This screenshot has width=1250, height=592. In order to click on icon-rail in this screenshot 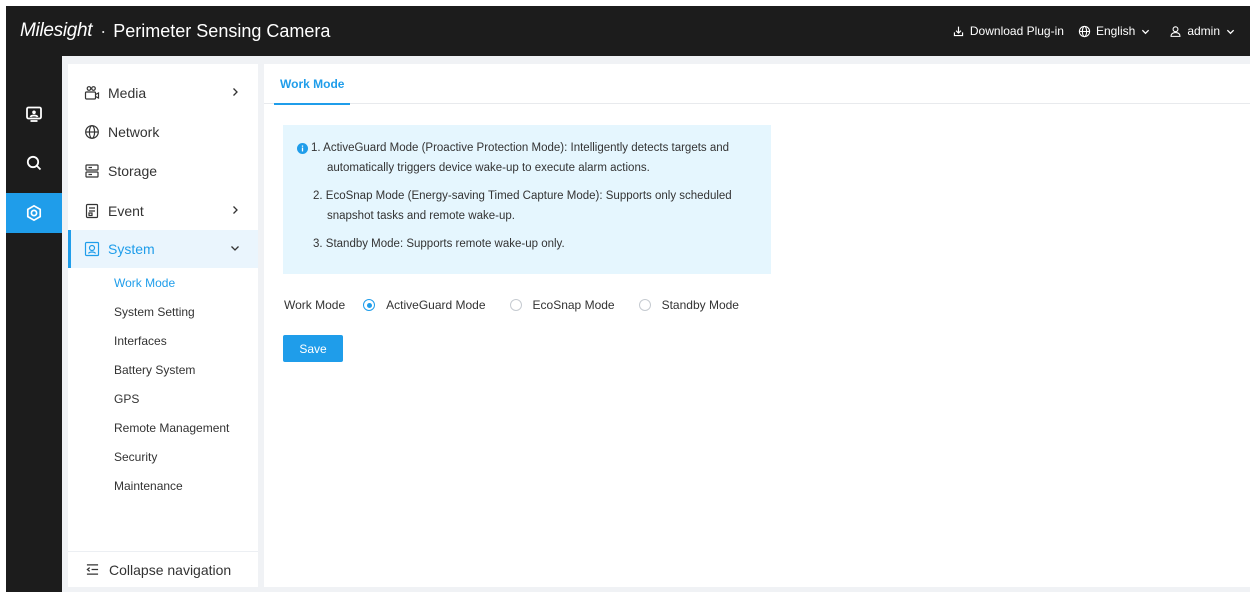, I will do `click(34, 324)`.